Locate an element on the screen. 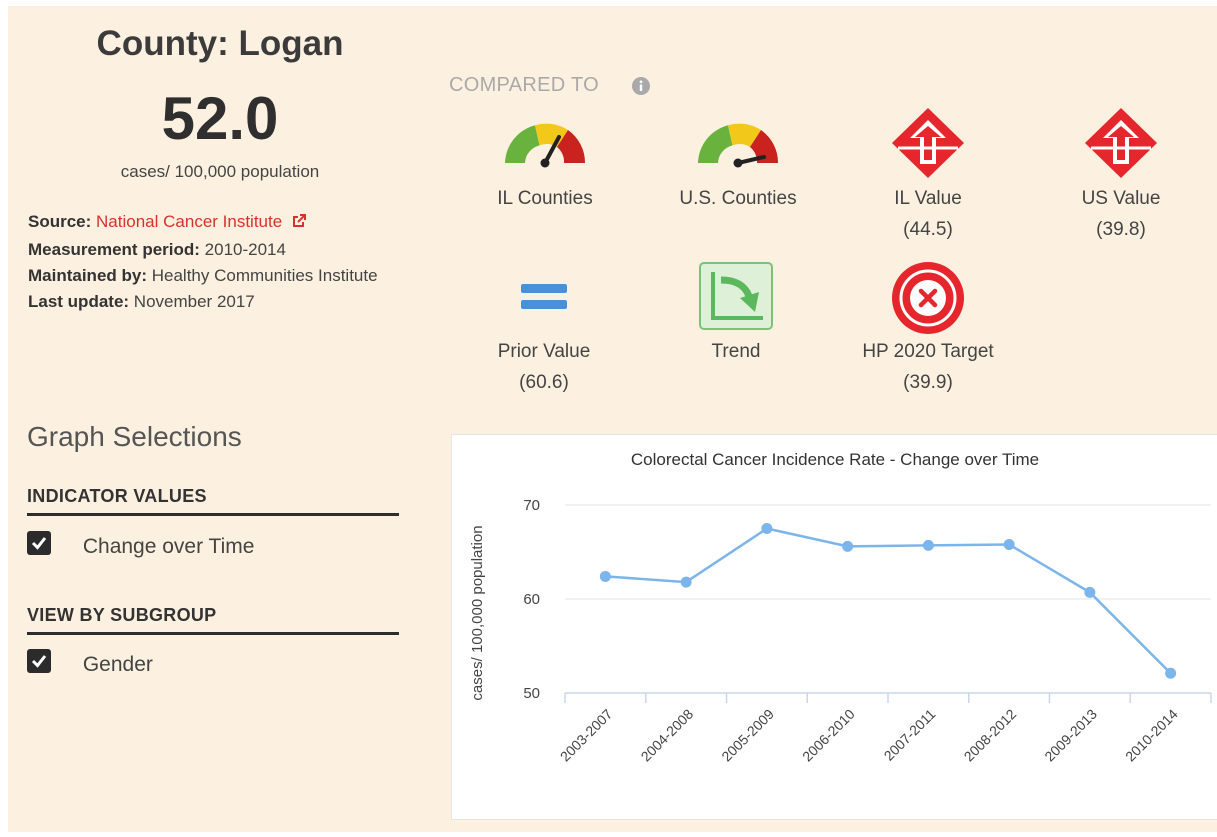 This screenshot has height=837, width=1217. red-x-circle-icon is located at coordinates (928, 298).